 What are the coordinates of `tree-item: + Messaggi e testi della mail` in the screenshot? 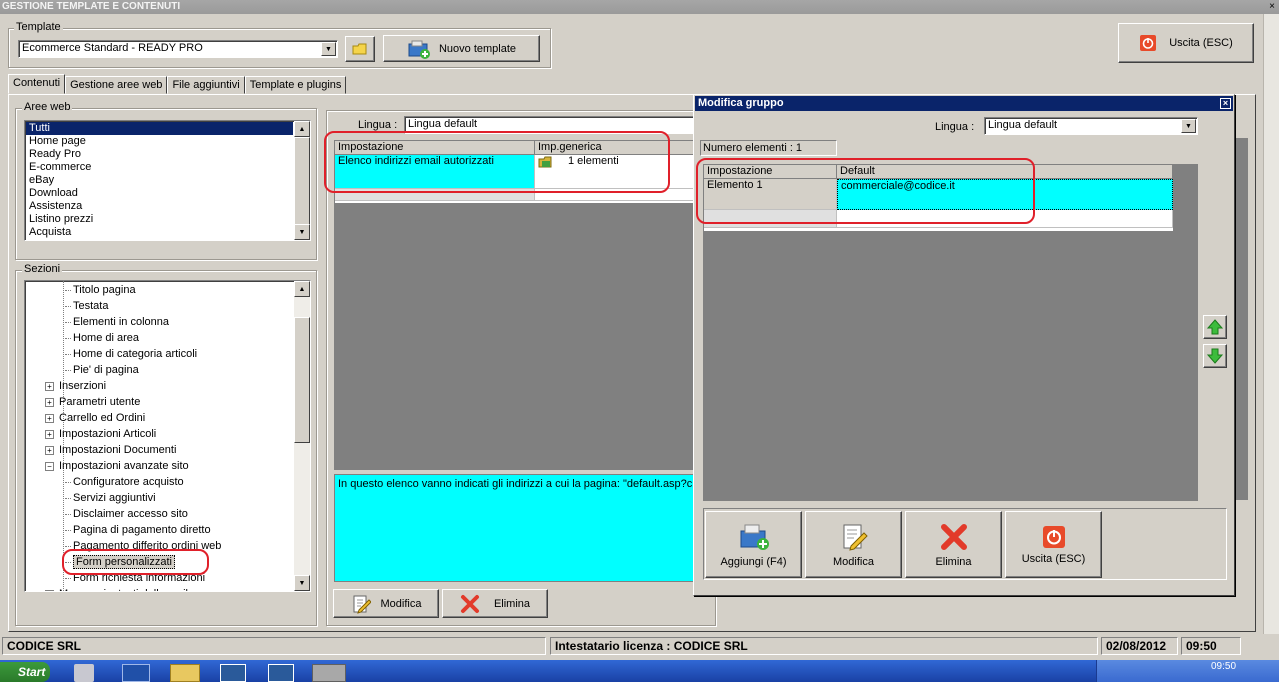 It's located at (116, 588).